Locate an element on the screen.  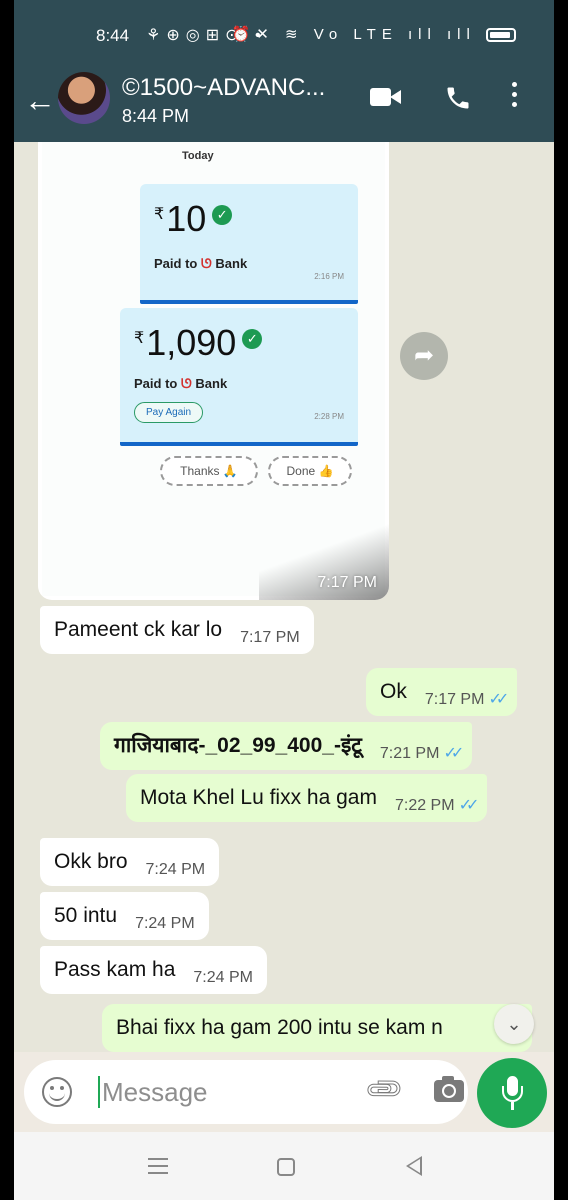
message-text: 50 intu is located at coordinates (86, 915).